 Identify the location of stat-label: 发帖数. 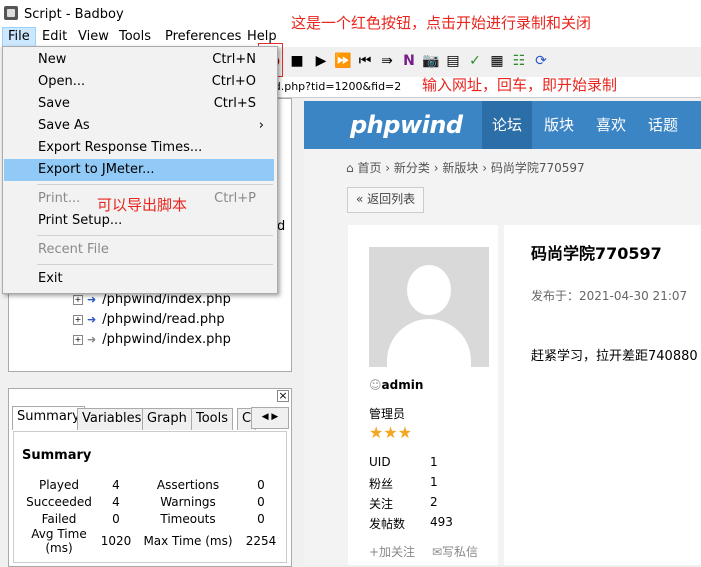
(387, 524).